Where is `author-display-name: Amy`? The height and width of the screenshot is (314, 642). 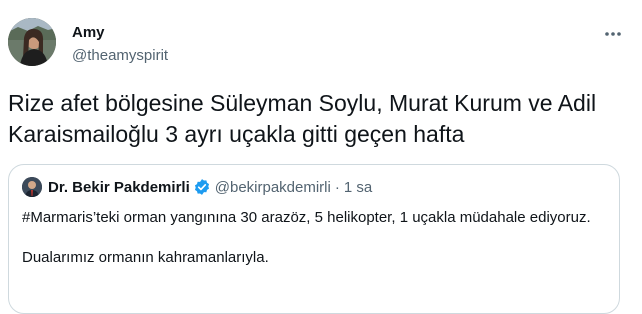
author-display-name: Amy is located at coordinates (88, 32).